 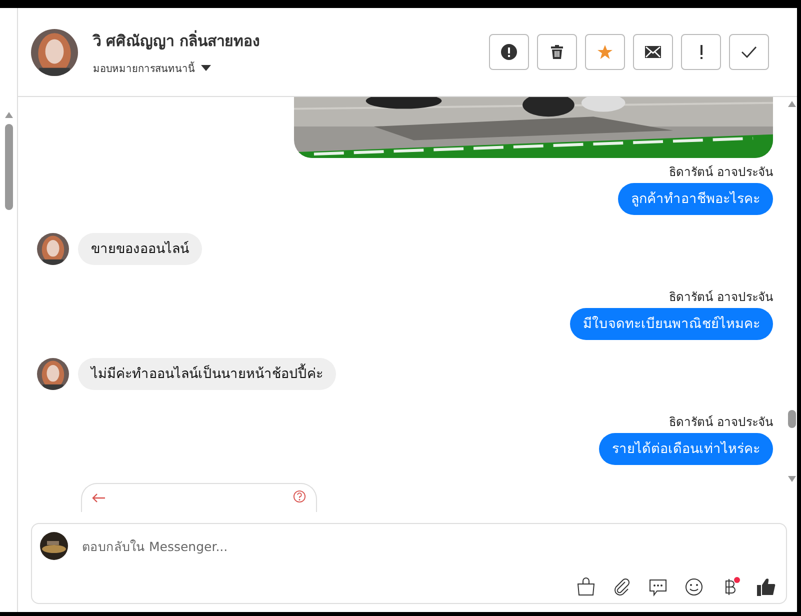 I want to click on trash-icon, so click(x=557, y=52).